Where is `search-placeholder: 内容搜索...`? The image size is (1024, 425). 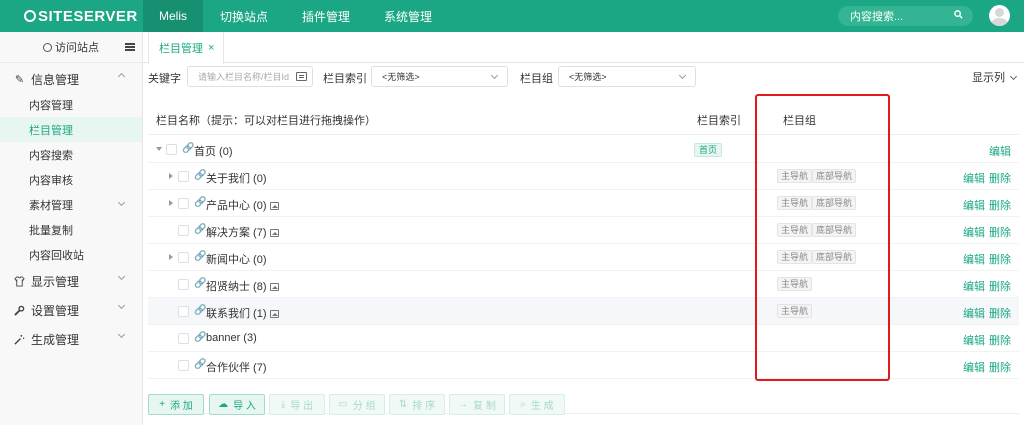
search-placeholder: 内容搜索... is located at coordinates (877, 17).